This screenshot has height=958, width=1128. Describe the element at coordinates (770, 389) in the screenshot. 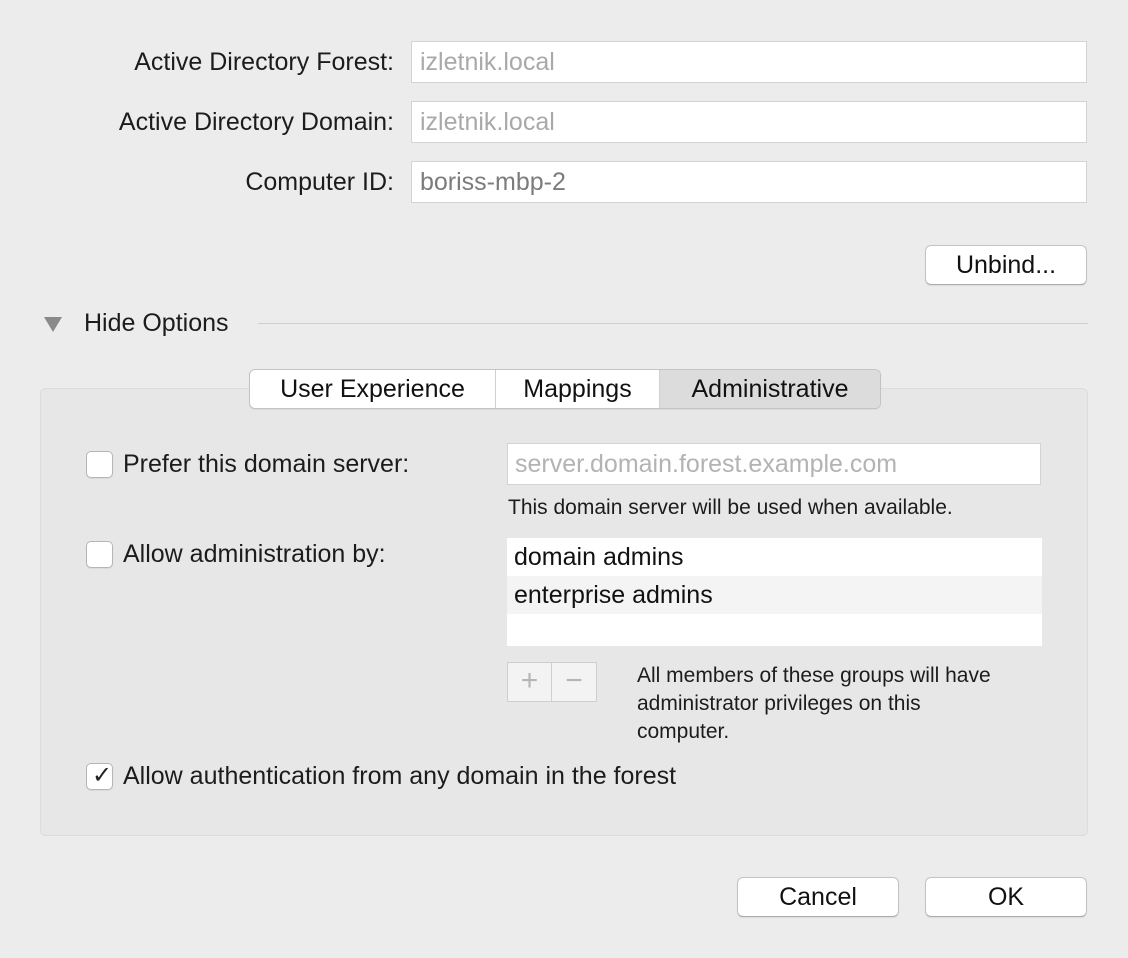

I see `tab-administrative: Administrative` at that location.